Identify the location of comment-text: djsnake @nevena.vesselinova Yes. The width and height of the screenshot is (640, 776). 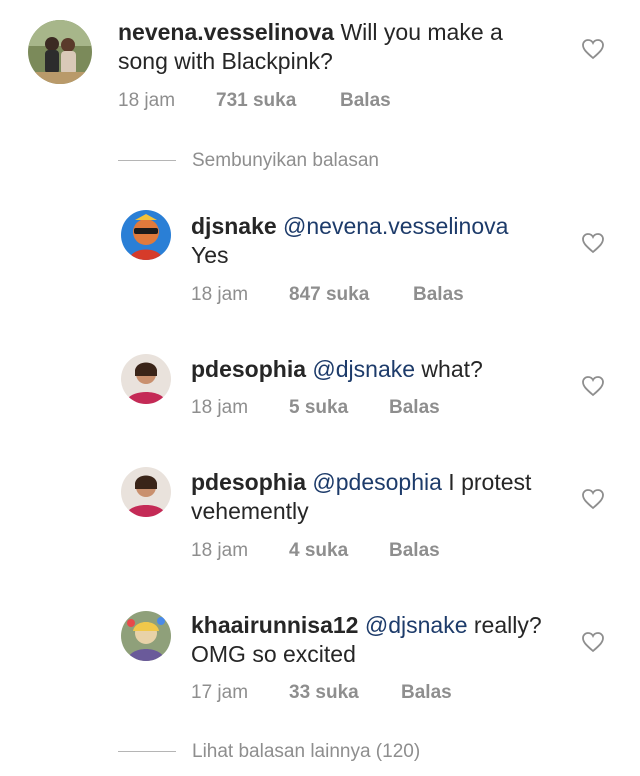
(381, 241).